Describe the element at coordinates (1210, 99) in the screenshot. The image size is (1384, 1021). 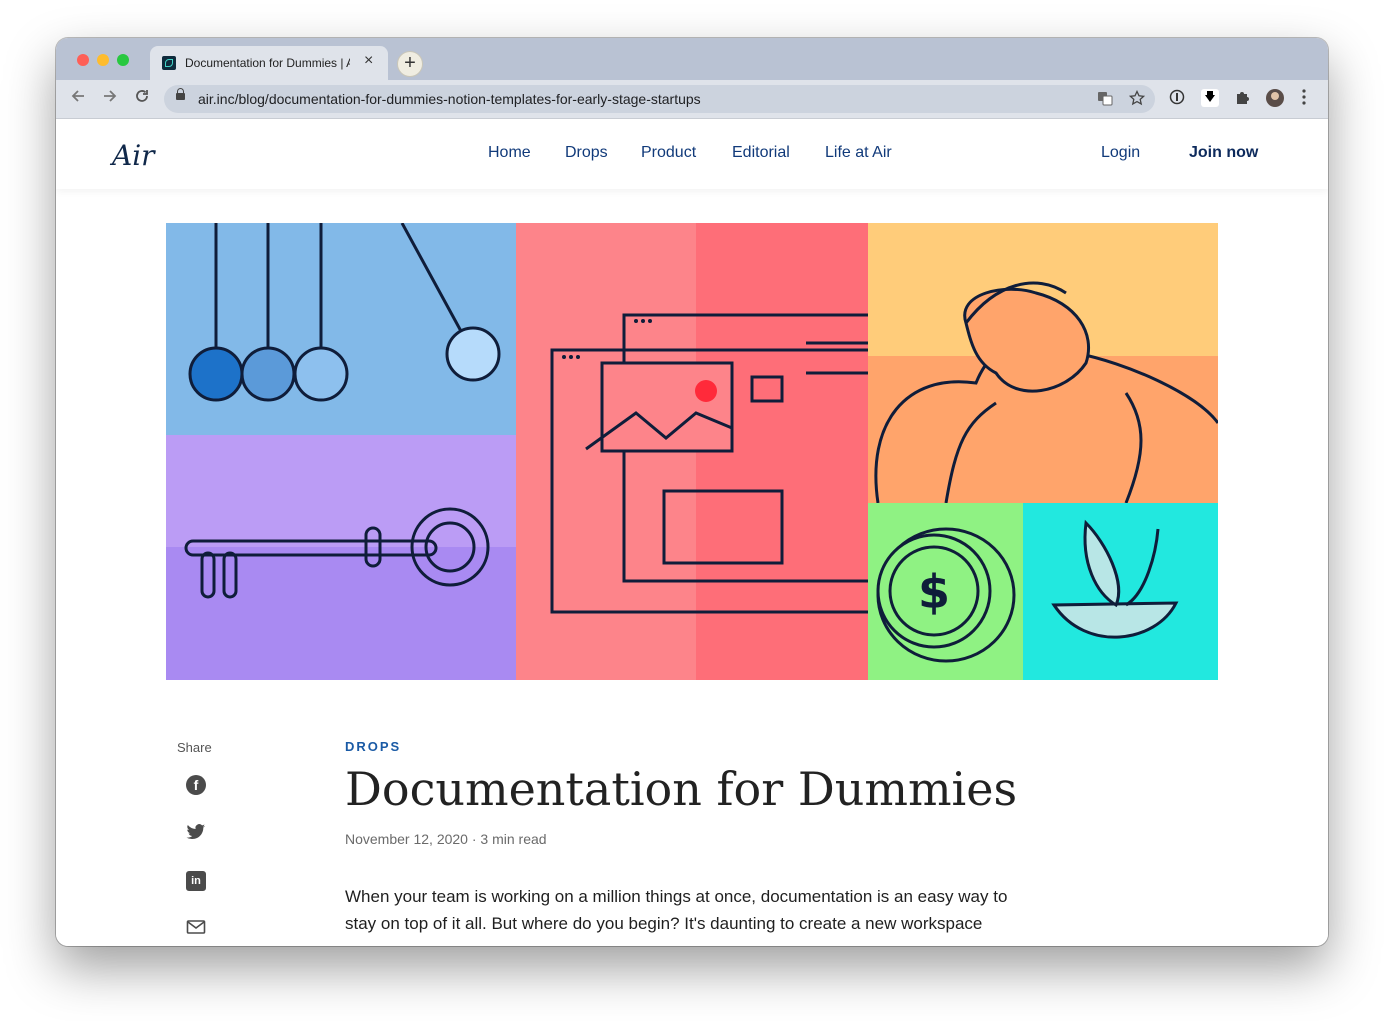
I see `download-icon` at that location.